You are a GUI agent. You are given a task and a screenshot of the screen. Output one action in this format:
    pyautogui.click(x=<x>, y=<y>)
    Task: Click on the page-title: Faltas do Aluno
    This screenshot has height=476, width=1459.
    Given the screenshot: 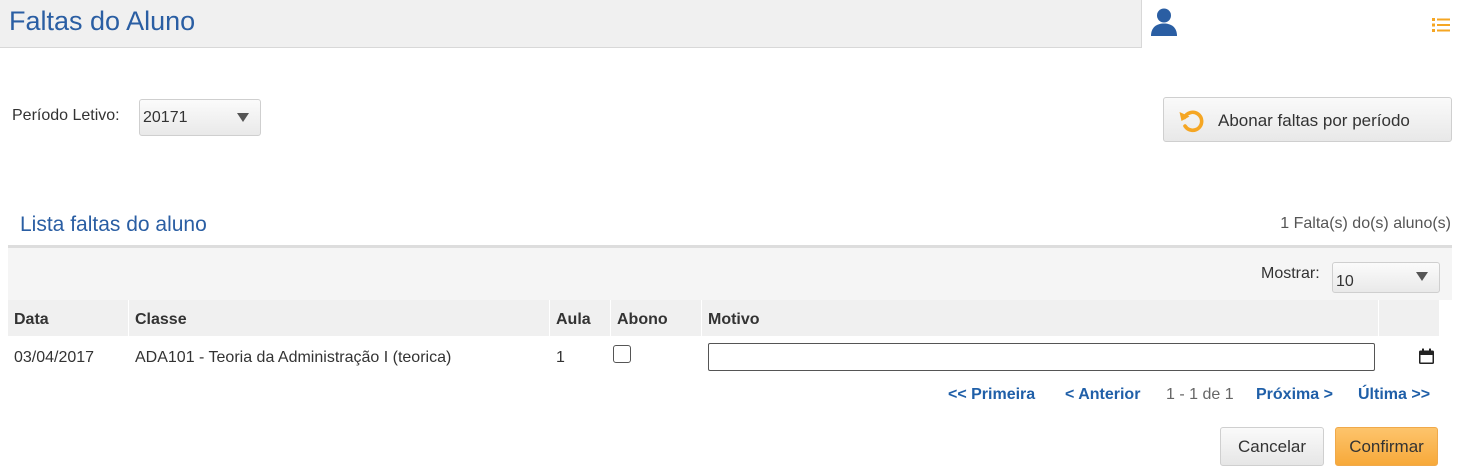 What is the action you would take?
    pyautogui.click(x=102, y=21)
    